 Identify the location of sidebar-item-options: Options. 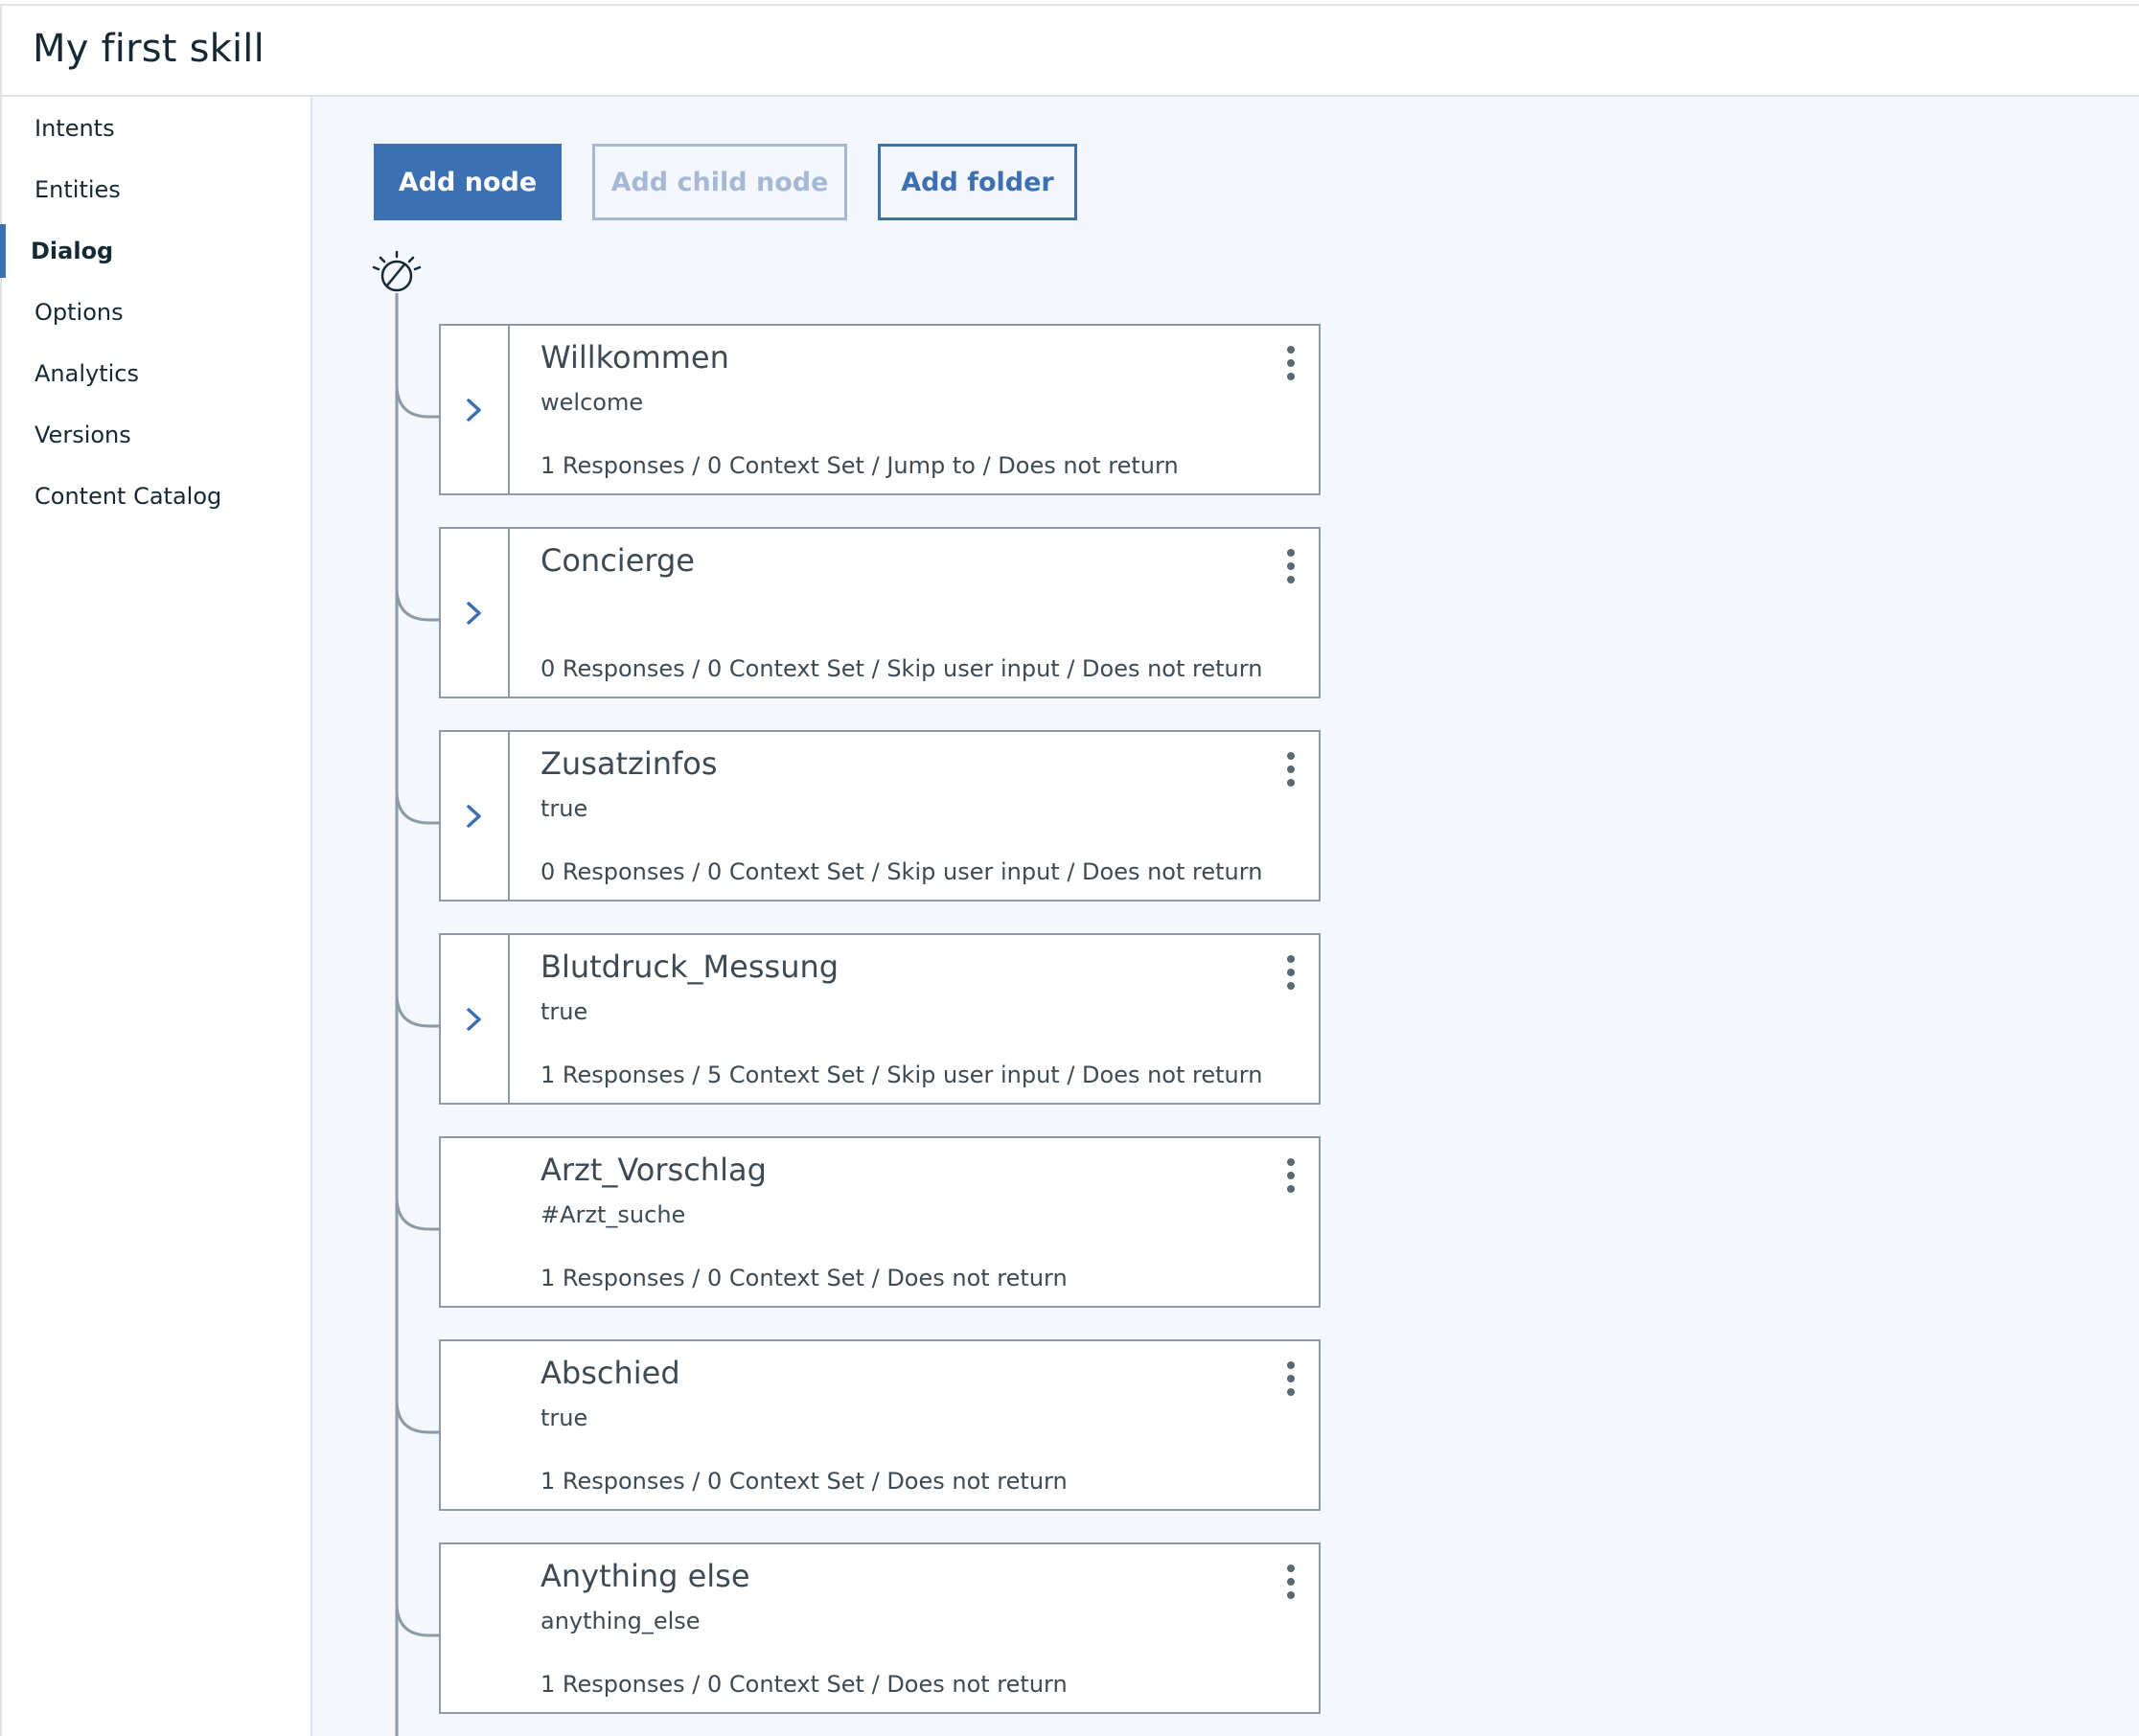
(156, 313).